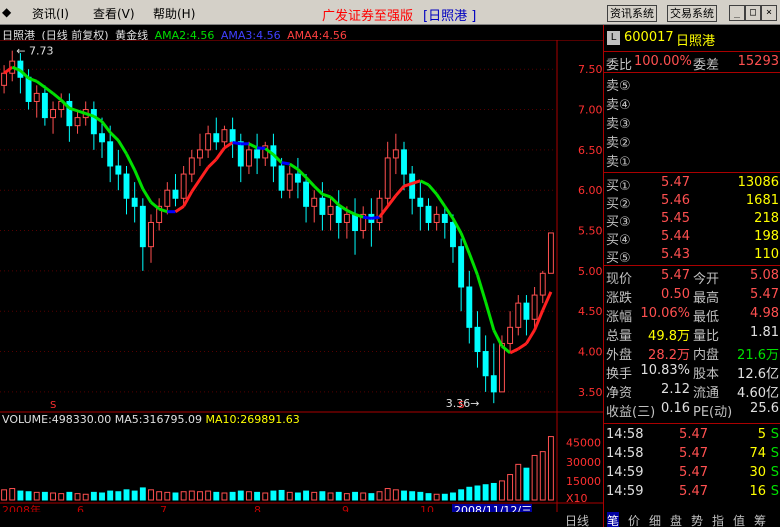  What do you see at coordinates (675, 389) in the screenshot?
I see `quote-value: 2.12` at bounding box center [675, 389].